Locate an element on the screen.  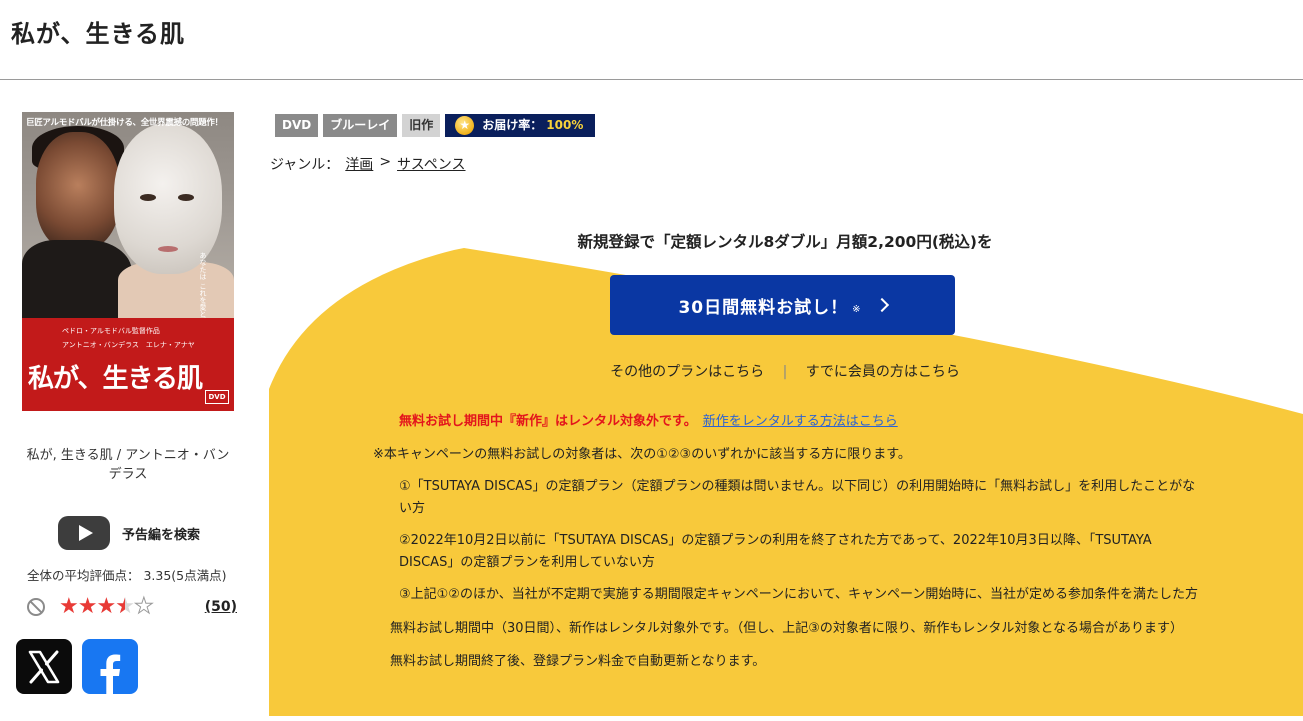
chevron-right-icon is located at coordinates (881, 305).